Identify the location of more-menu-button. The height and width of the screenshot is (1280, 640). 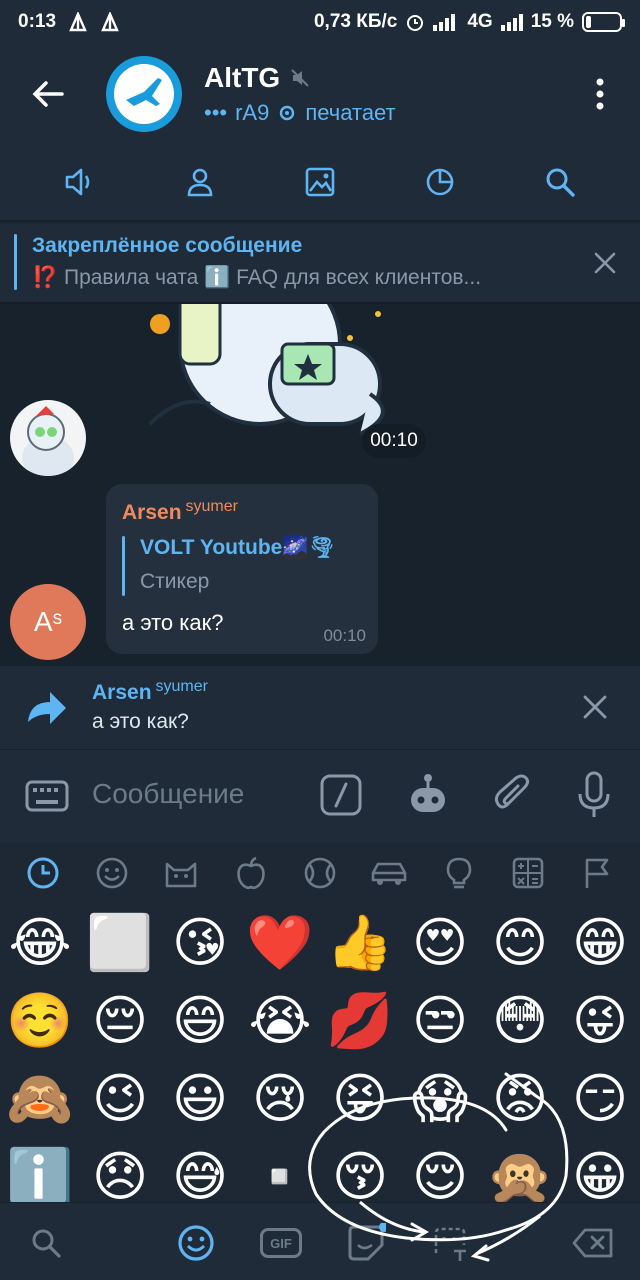
(600, 94).